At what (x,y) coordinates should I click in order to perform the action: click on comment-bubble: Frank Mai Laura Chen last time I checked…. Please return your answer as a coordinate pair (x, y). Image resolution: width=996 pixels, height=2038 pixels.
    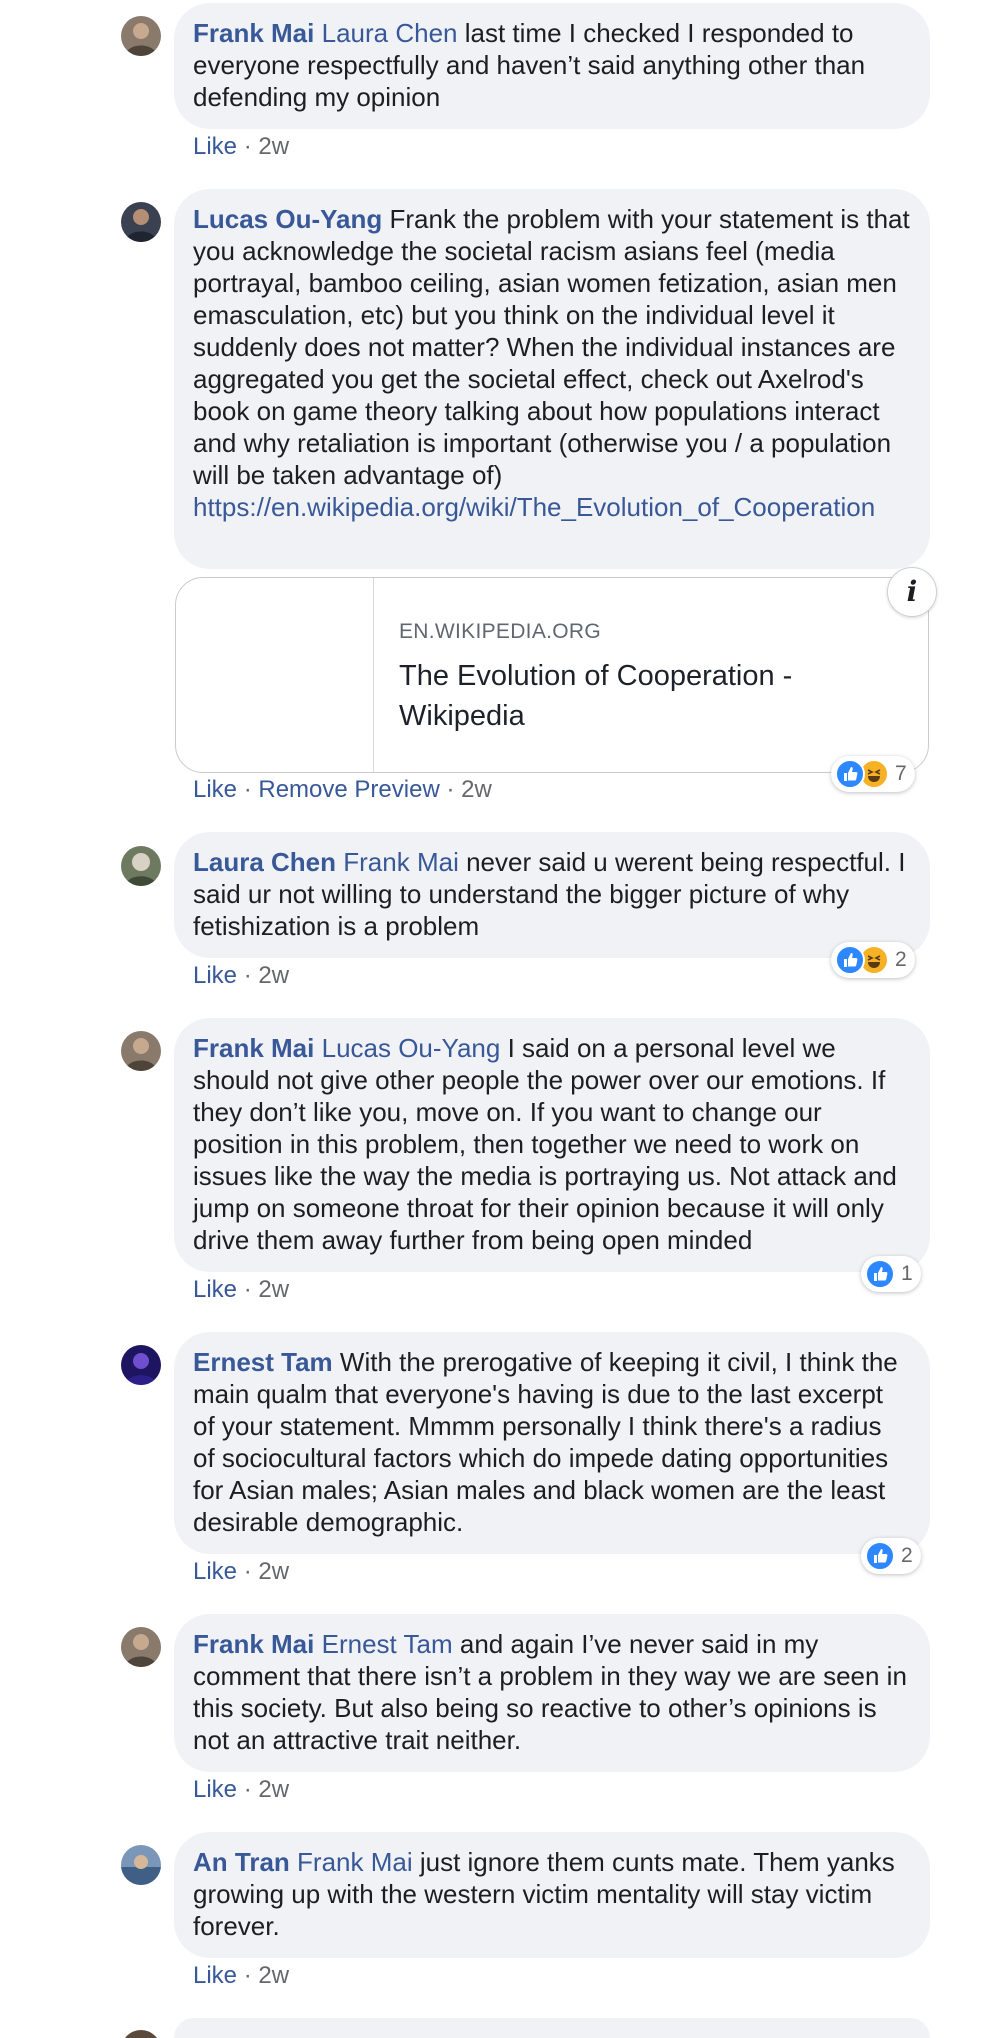
    Looking at the image, I should click on (552, 66).